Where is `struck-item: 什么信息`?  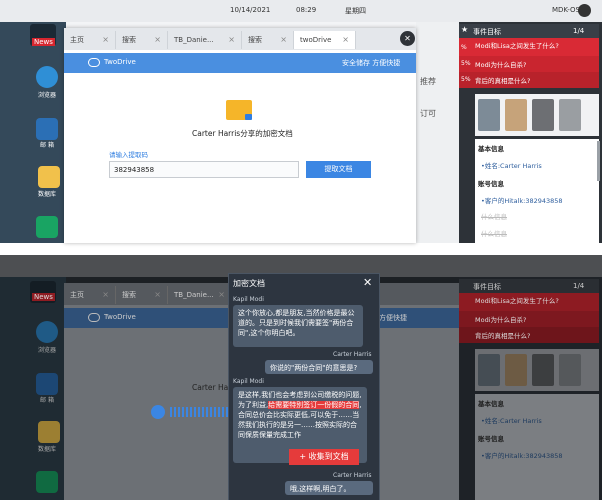 struck-item: 什么信息 is located at coordinates (494, 234).